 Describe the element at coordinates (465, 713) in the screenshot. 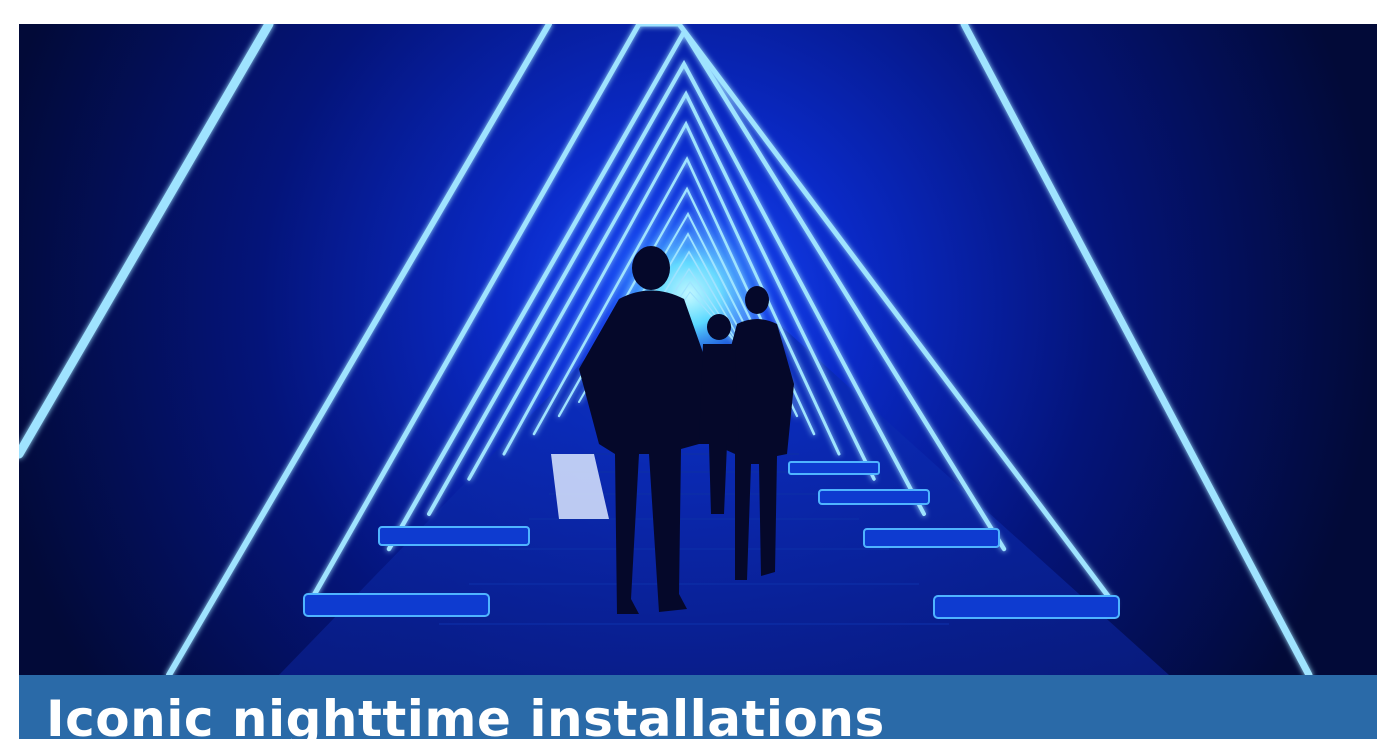

I see `caption-title: Iconic nighttime installations` at that location.